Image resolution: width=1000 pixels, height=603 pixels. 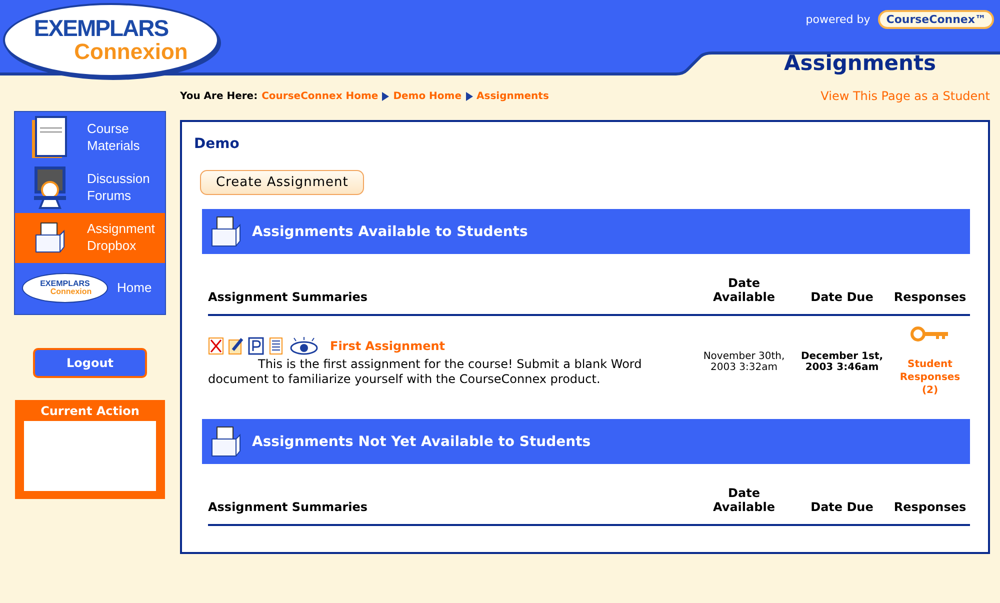 What do you see at coordinates (50, 138) in the screenshot?
I see `booklet-icon` at bounding box center [50, 138].